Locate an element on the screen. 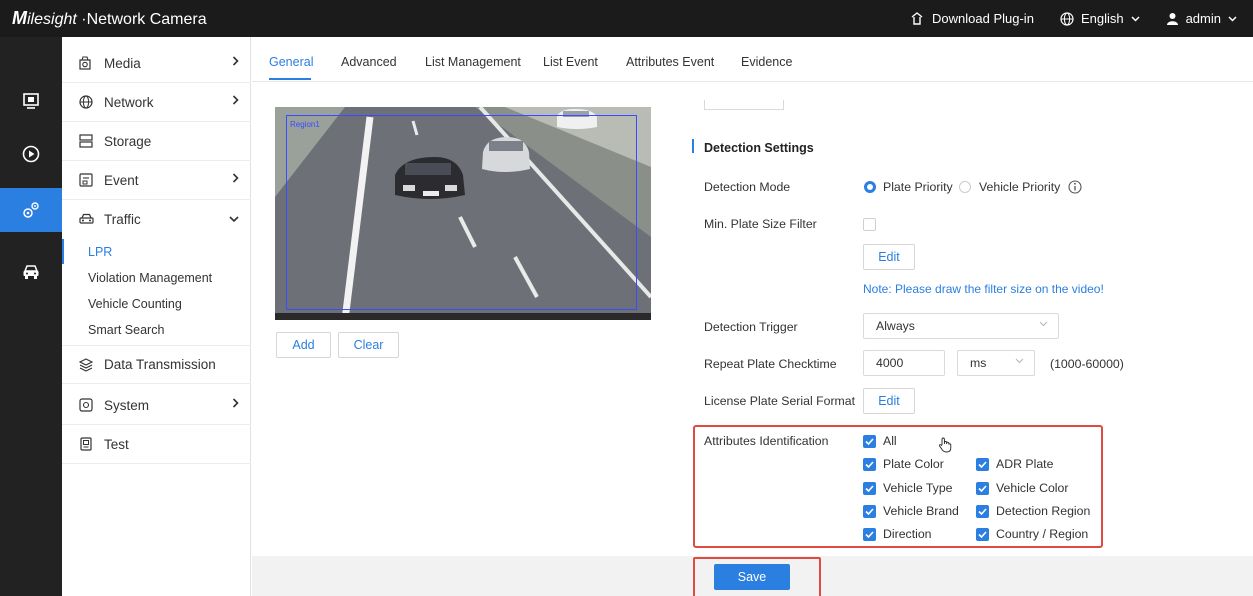 This screenshot has width=1253, height=596. section-title: Detection Settings is located at coordinates (759, 148).